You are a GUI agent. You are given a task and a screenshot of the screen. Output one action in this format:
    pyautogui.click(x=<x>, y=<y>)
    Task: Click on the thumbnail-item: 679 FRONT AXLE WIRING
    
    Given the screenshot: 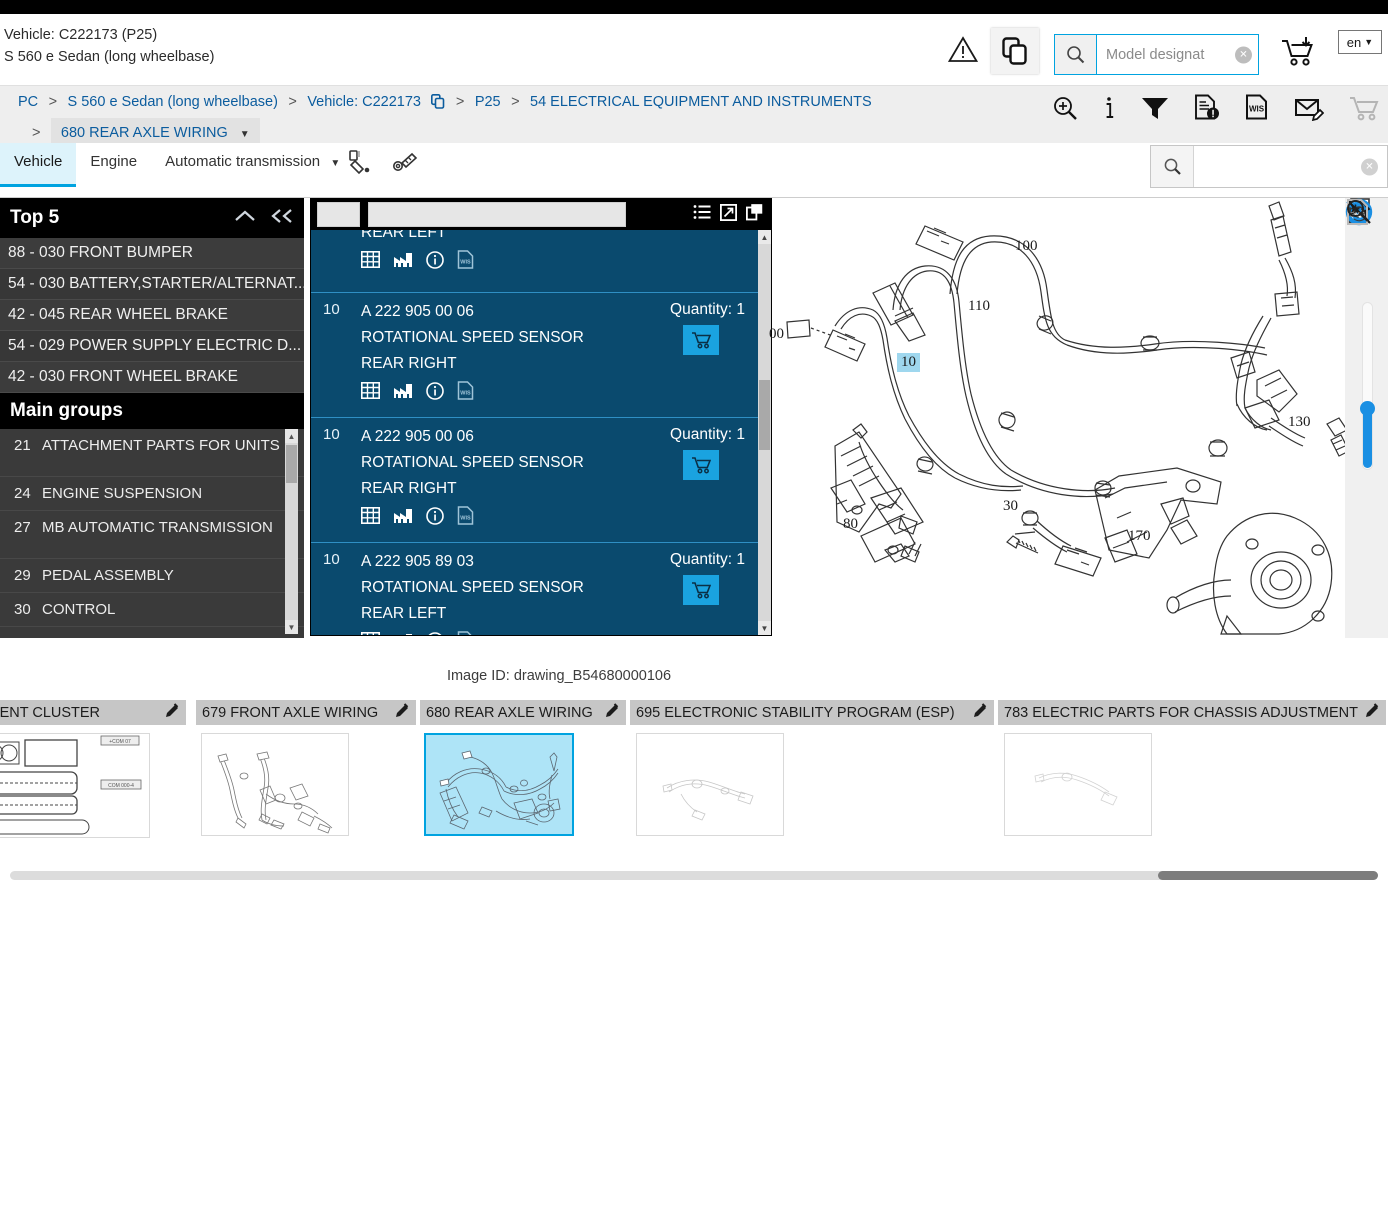 What is the action you would take?
    pyautogui.click(x=307, y=781)
    